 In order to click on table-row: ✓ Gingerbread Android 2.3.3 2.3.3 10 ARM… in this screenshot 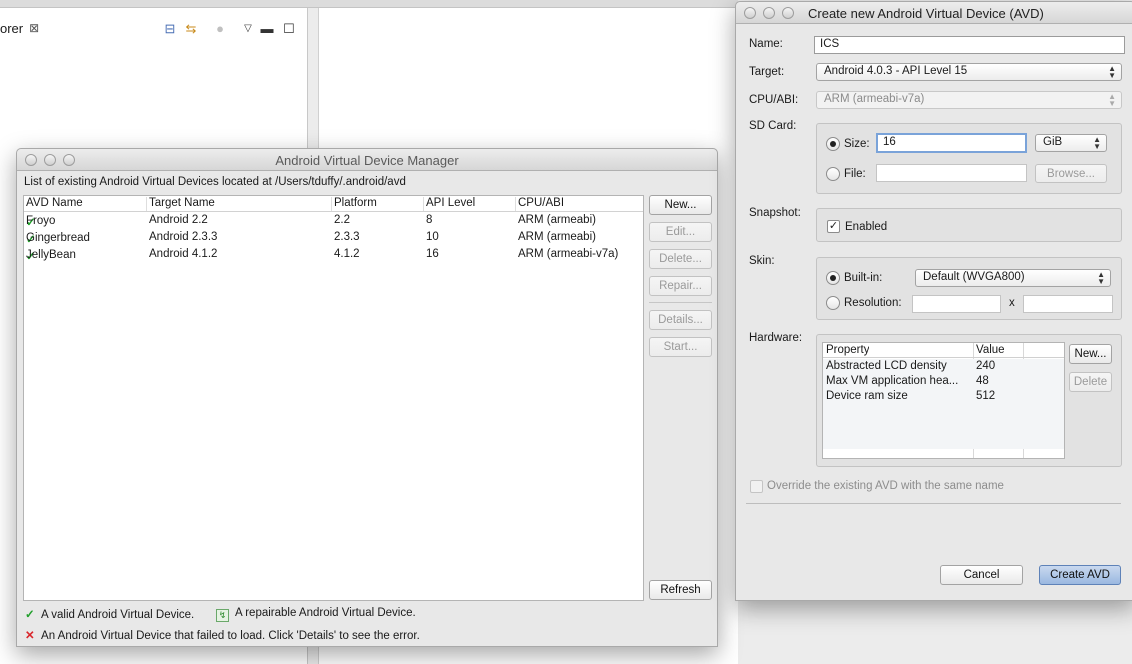, I will do `click(333, 238)`.